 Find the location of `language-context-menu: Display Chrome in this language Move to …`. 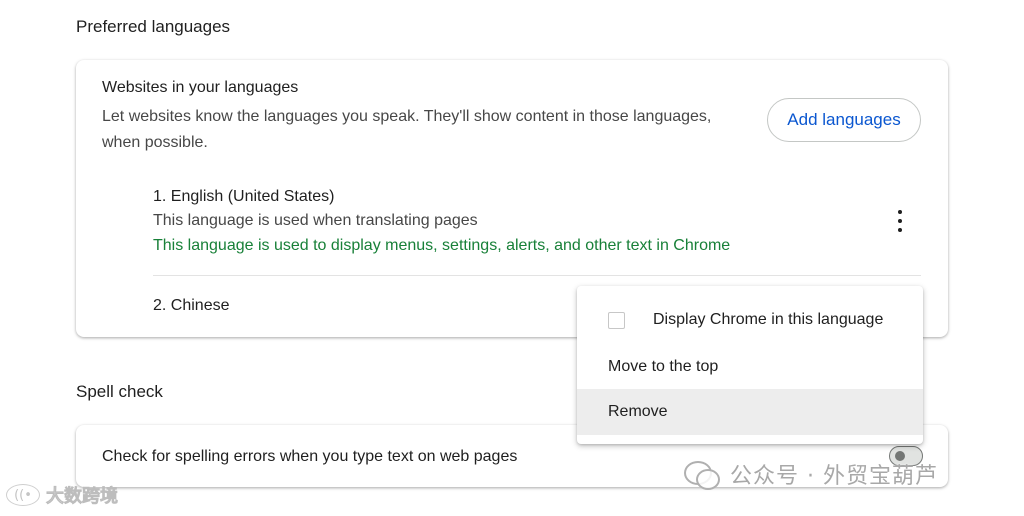

language-context-menu: Display Chrome in this language Move to … is located at coordinates (750, 365).